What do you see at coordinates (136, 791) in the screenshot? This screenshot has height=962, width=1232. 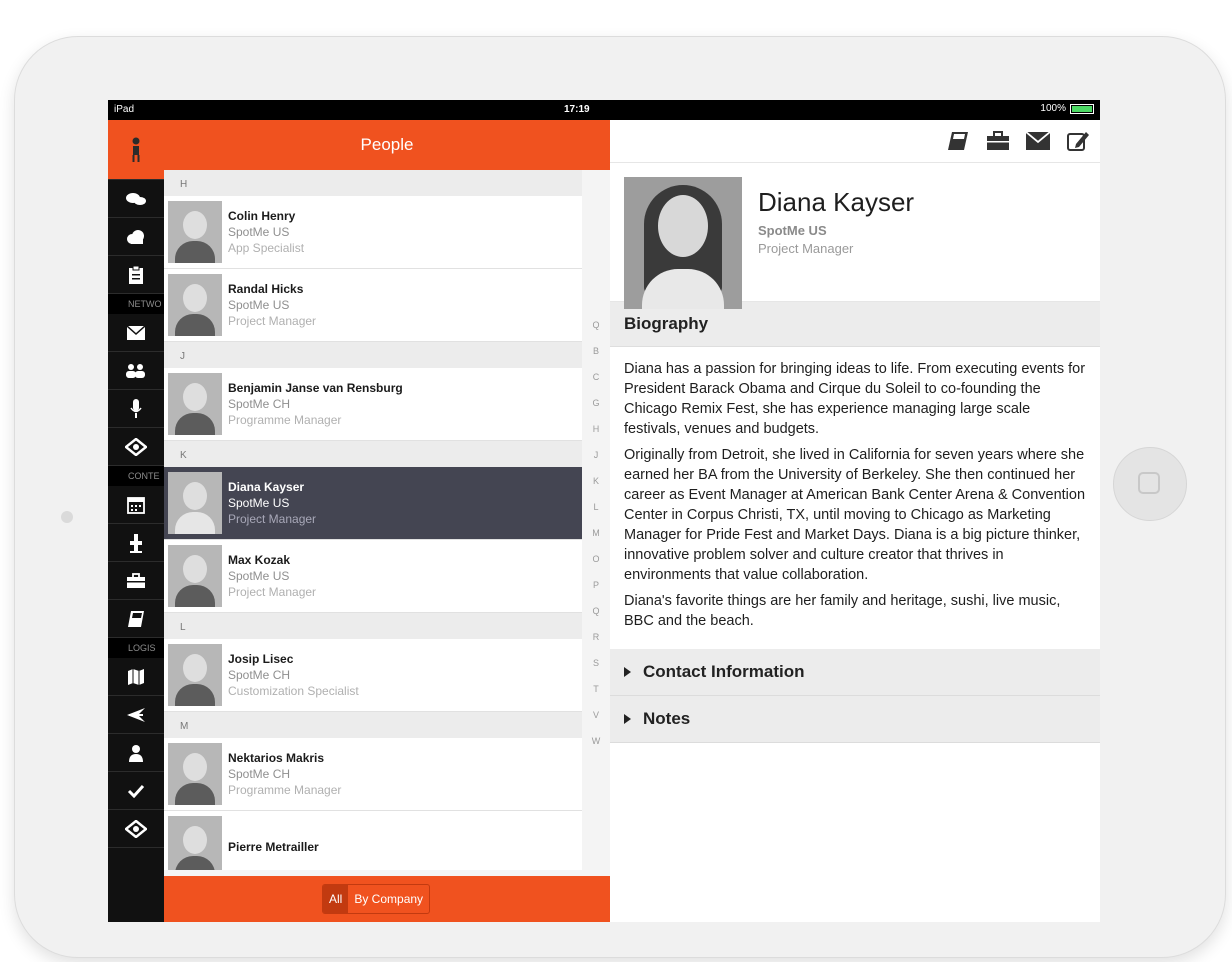 I see `check-icon` at bounding box center [136, 791].